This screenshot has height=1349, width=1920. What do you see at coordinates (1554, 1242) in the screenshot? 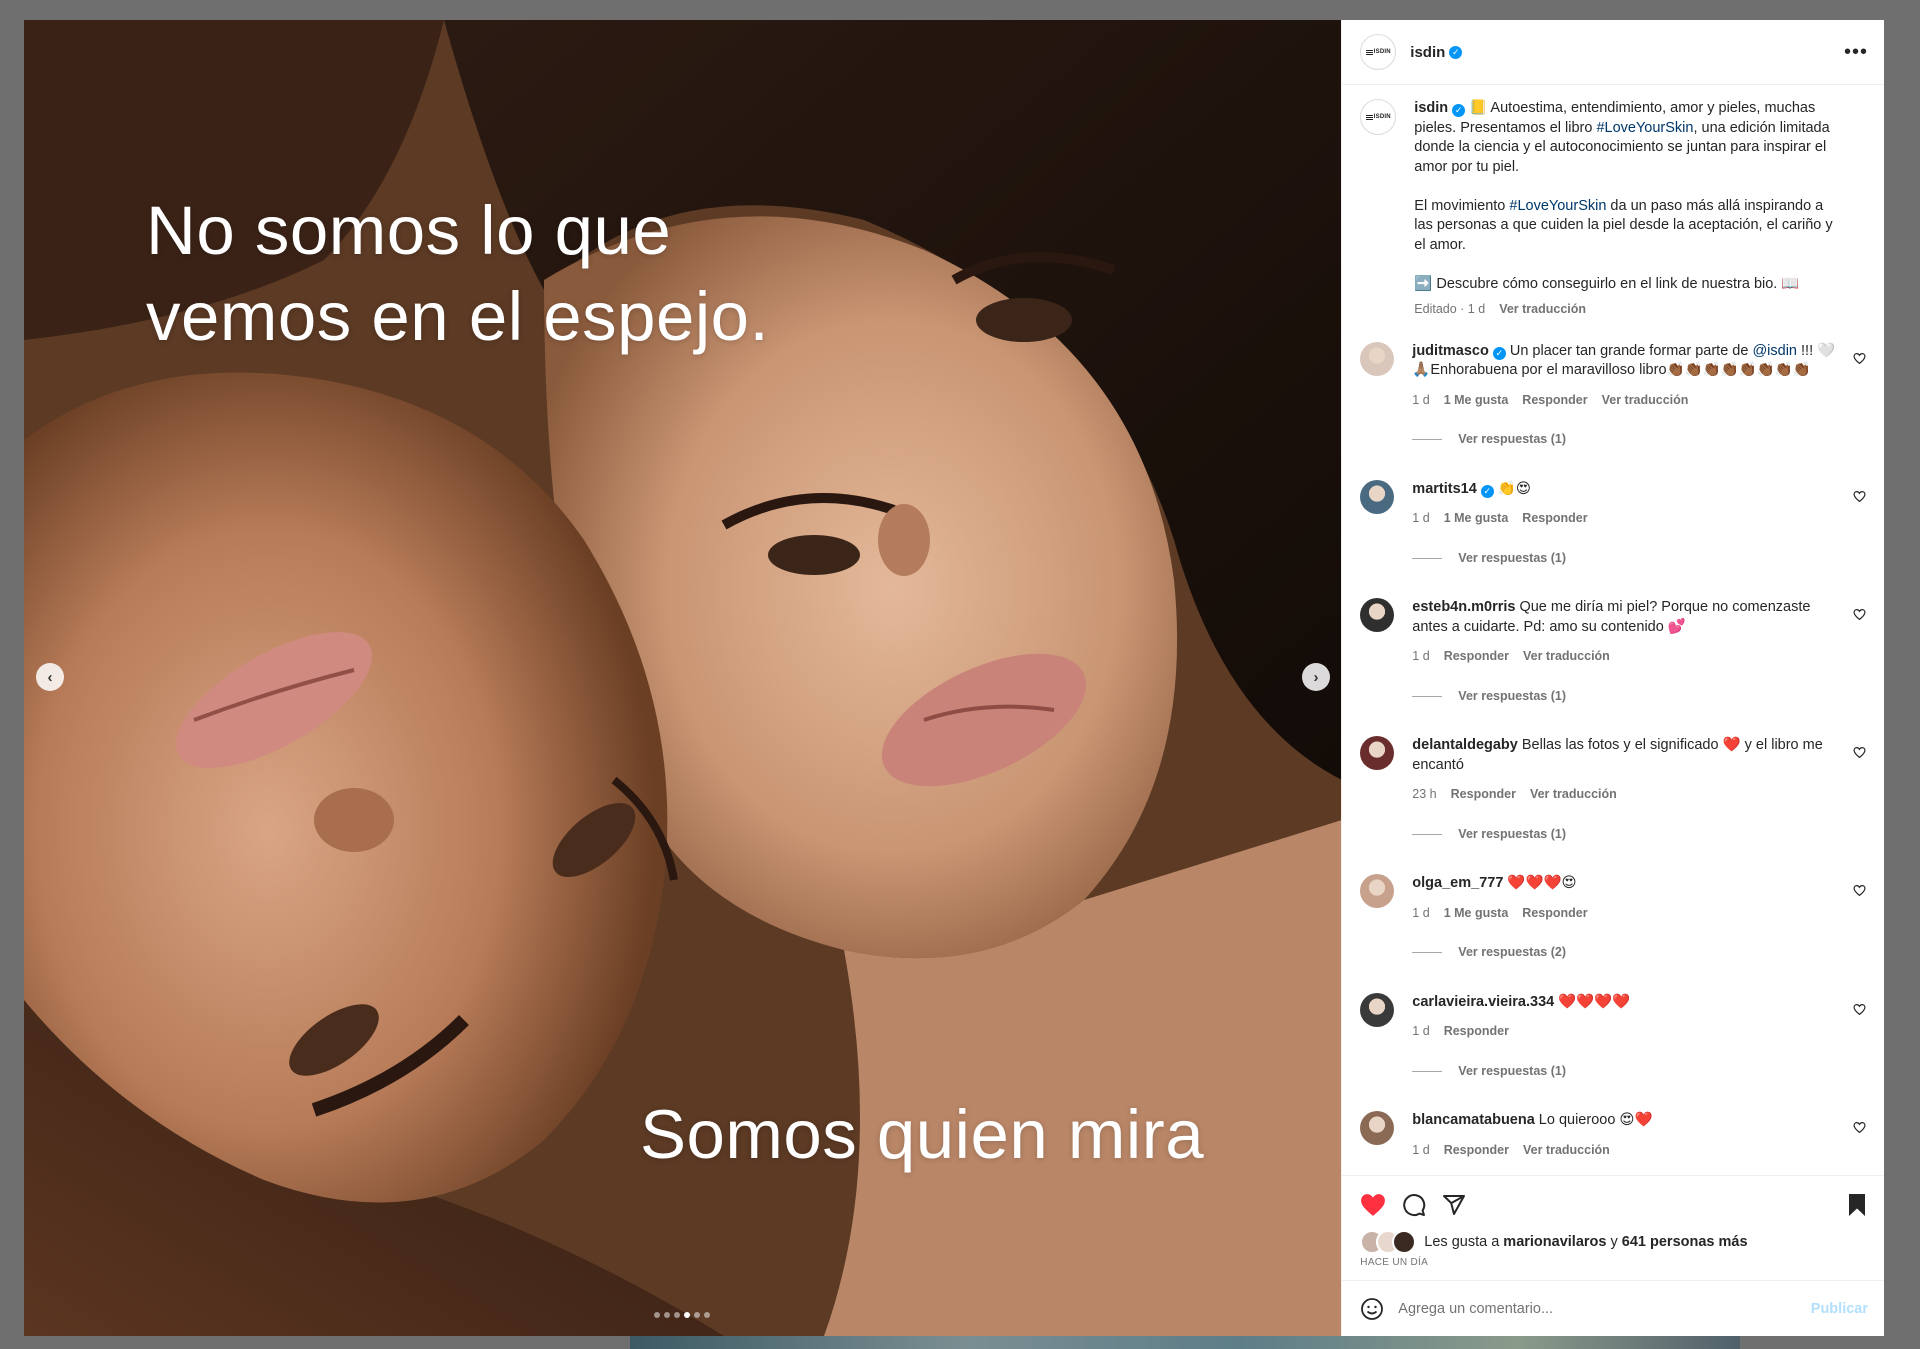
I see `liker-username: marionavilaros` at bounding box center [1554, 1242].